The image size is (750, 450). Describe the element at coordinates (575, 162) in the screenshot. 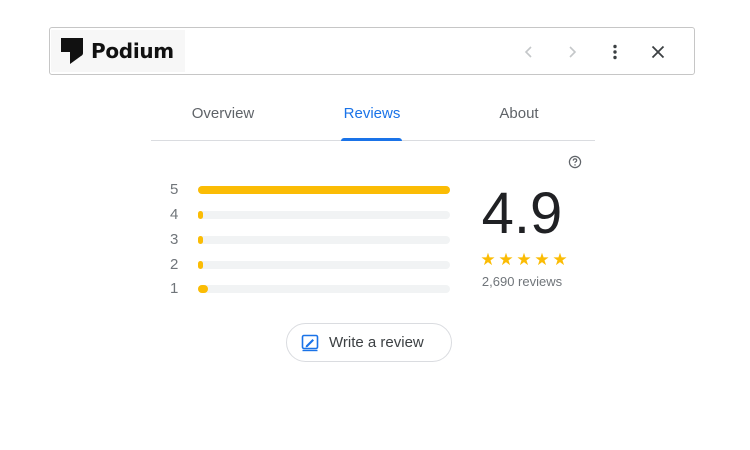

I see `help-icon` at that location.